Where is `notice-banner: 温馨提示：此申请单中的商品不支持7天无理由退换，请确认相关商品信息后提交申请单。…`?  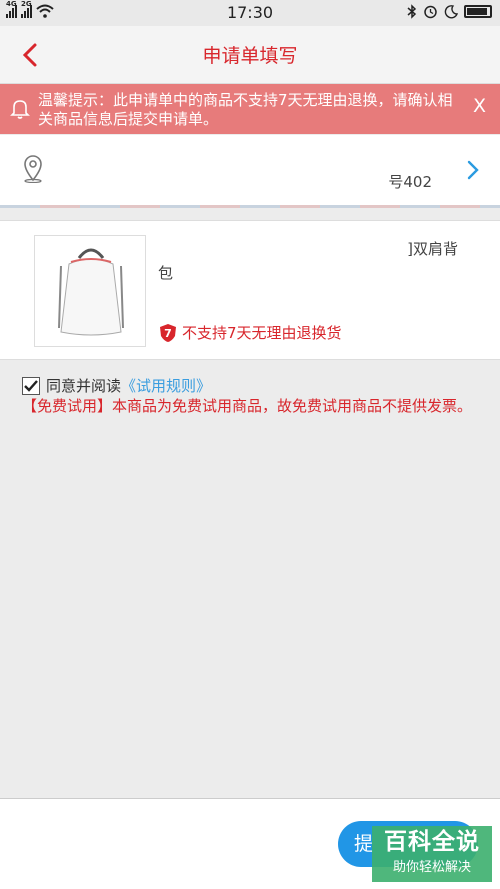 notice-banner: 温馨提示：此申请单中的商品不支持7天无理由退换，请确认相关商品信息后提交申请单。… is located at coordinates (250, 109).